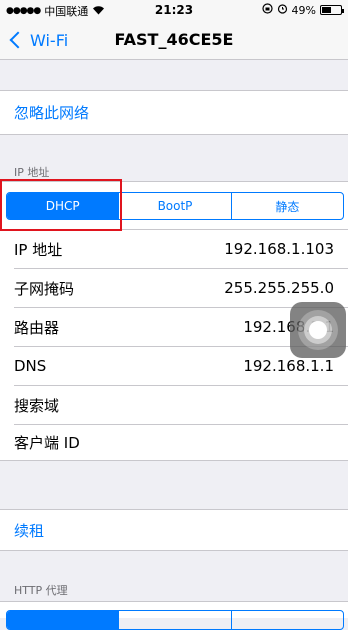  Describe the element at coordinates (32, 172) in the screenshot. I see `ip-section-header: IP 地址` at that location.